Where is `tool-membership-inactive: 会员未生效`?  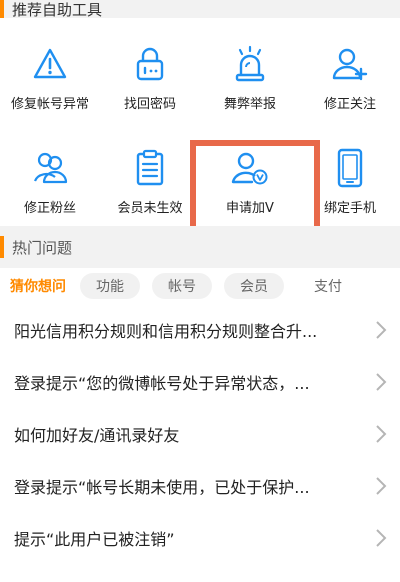
tool-membership-inactive: 会员未生效 is located at coordinates (150, 174).